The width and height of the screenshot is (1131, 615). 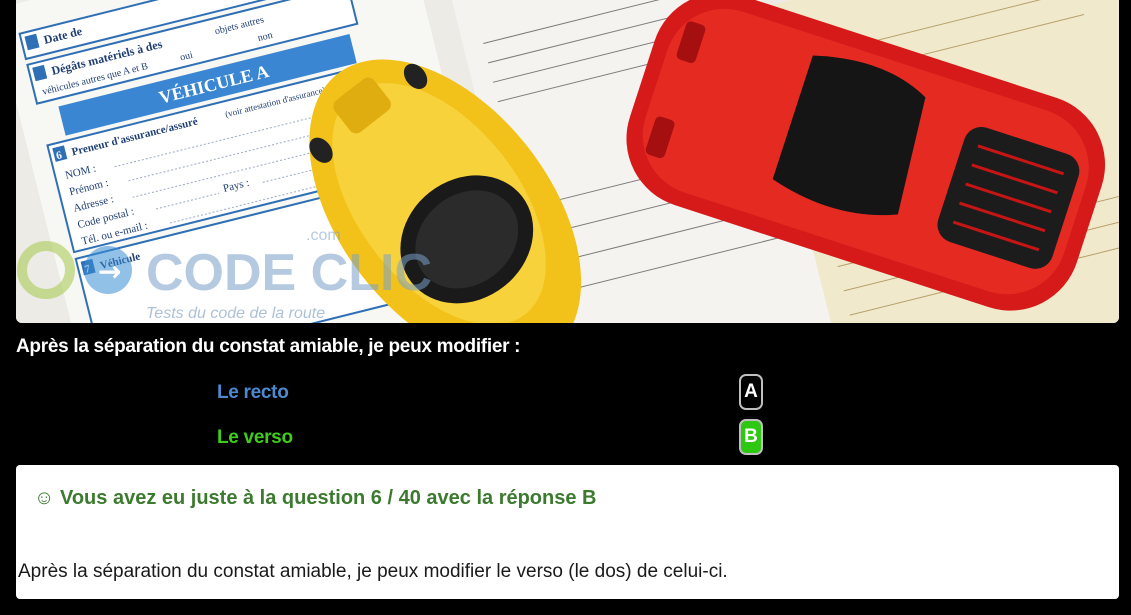 I want to click on answer-option-b: Le verso B, so click(x=565, y=439).